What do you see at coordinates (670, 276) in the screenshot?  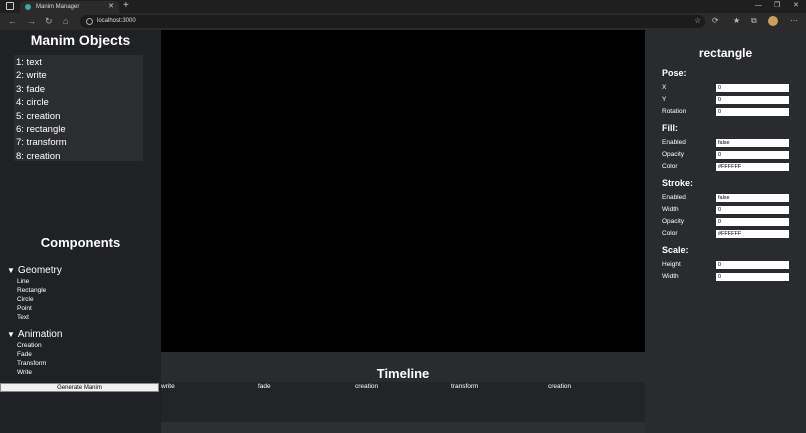 I see `scale-width-label: Width` at bounding box center [670, 276].